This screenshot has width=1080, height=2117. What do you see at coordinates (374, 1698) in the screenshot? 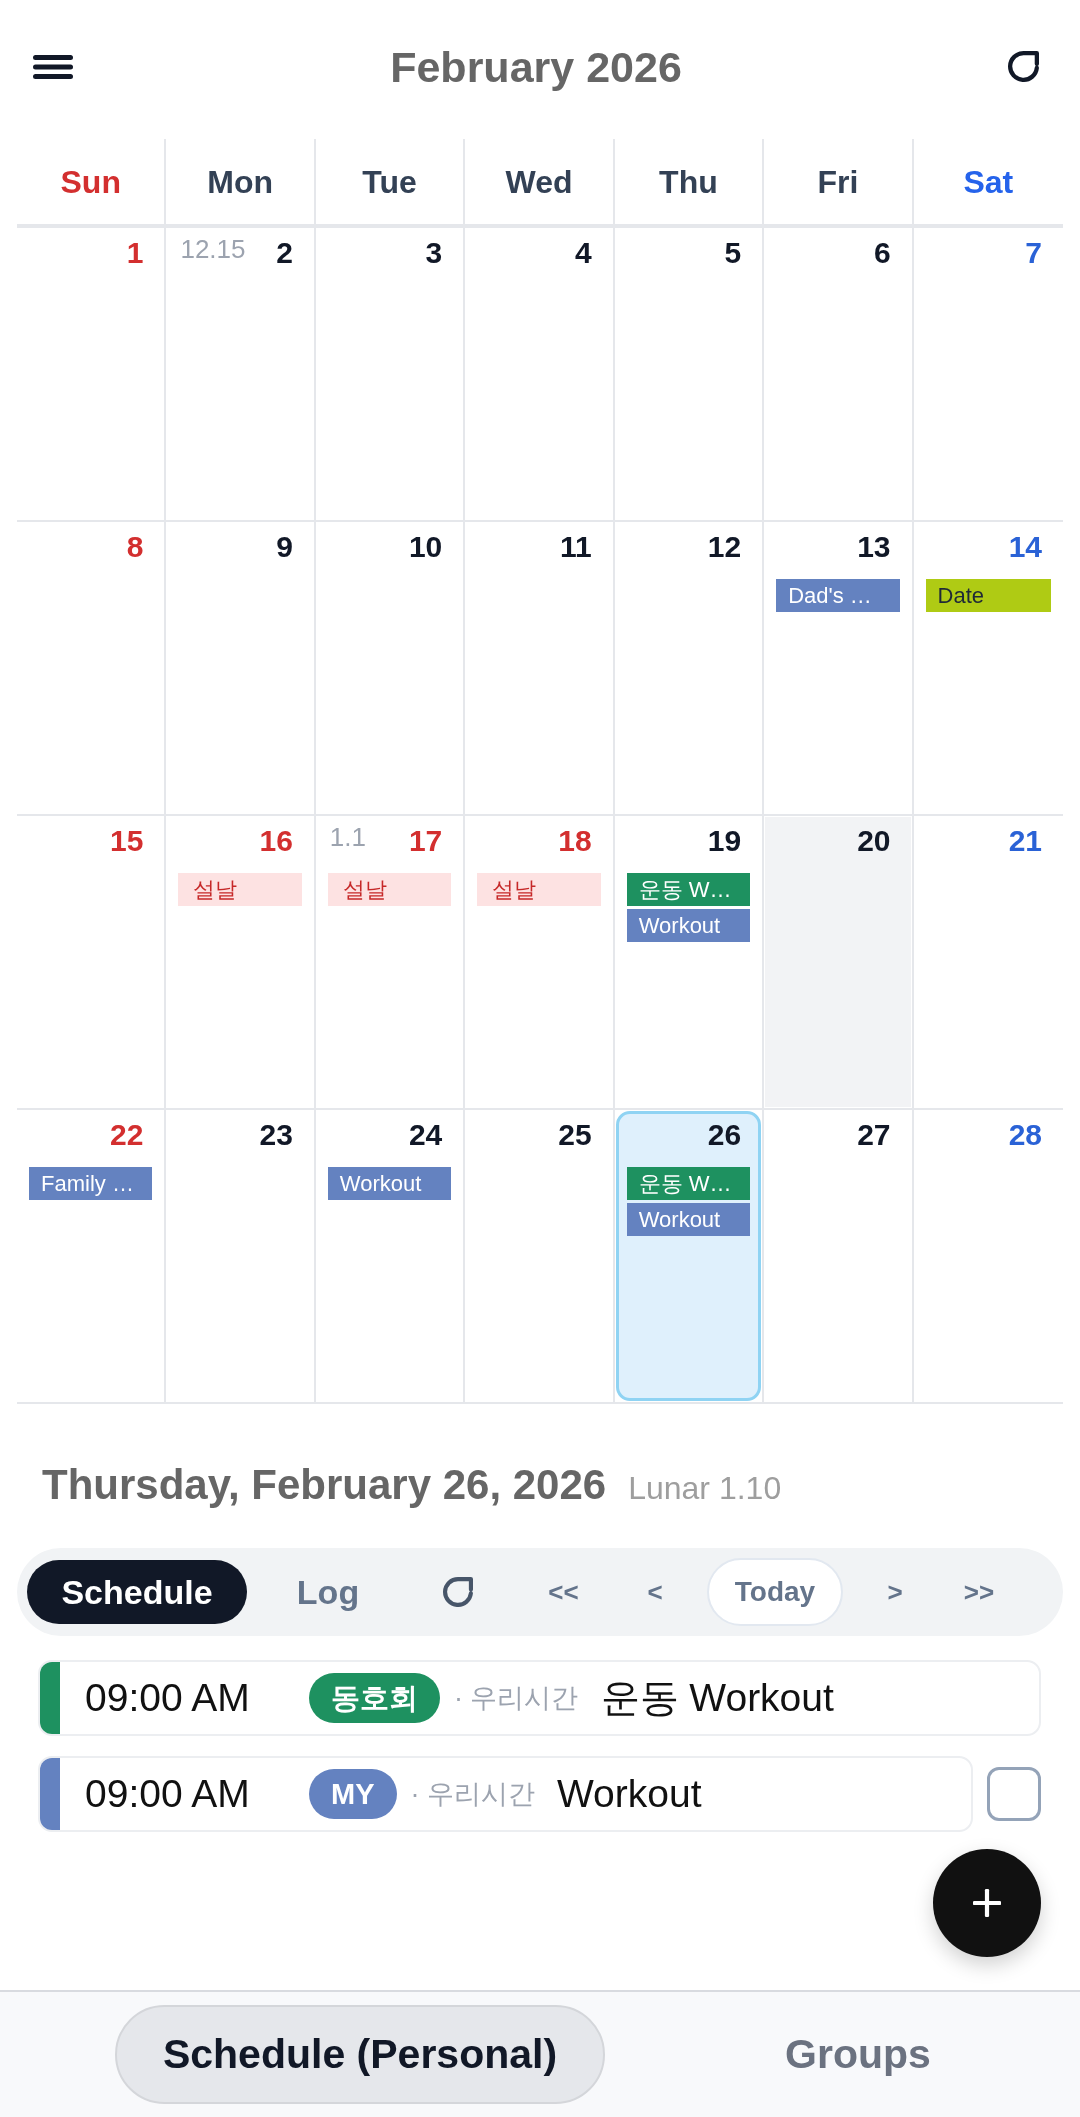
I see `group-tag: 동호회` at bounding box center [374, 1698].